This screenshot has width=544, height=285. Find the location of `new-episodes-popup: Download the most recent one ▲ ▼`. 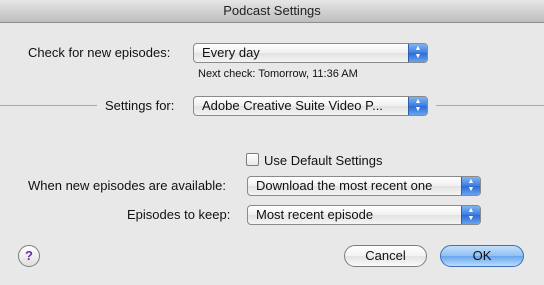

new-episodes-popup: Download the most recent one ▲ ▼ is located at coordinates (364, 186).